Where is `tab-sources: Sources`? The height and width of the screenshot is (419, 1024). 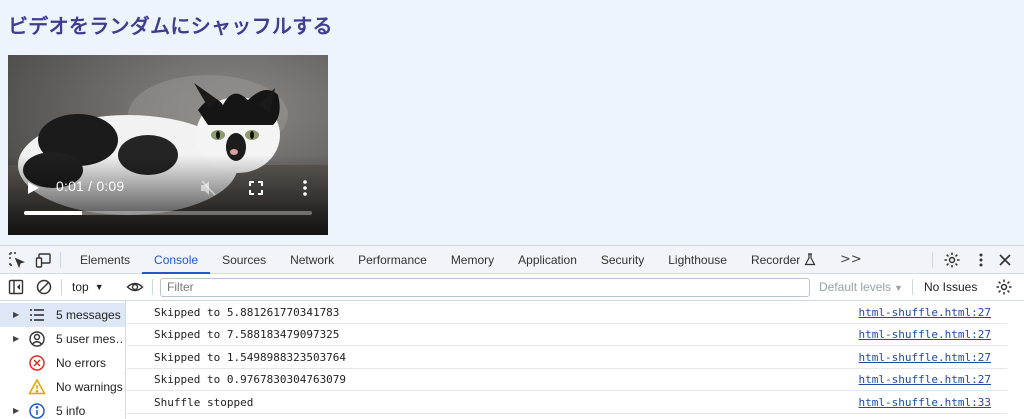
tab-sources: Sources is located at coordinates (244, 260).